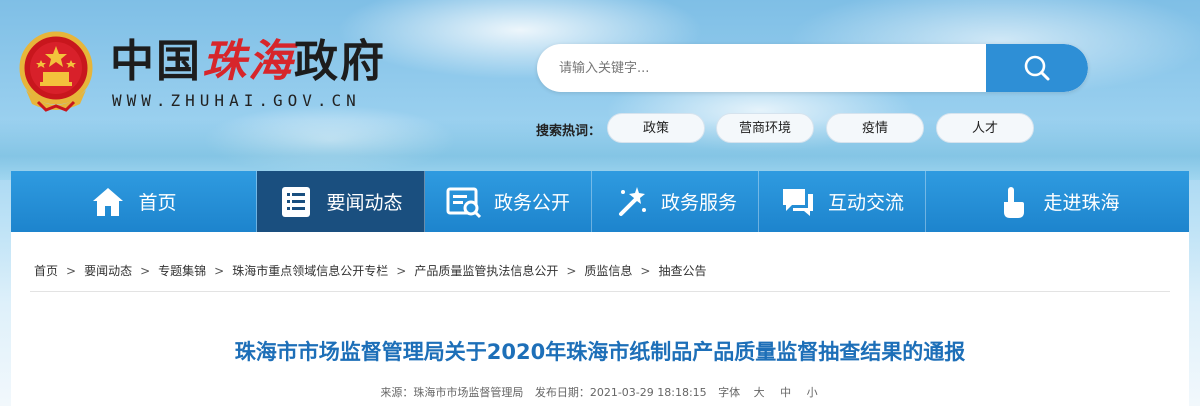 The width and height of the screenshot is (1200, 406). Describe the element at coordinates (236, 100) in the screenshot. I see `site-url: WWW.ZHUHAI.GOV.CN` at that location.